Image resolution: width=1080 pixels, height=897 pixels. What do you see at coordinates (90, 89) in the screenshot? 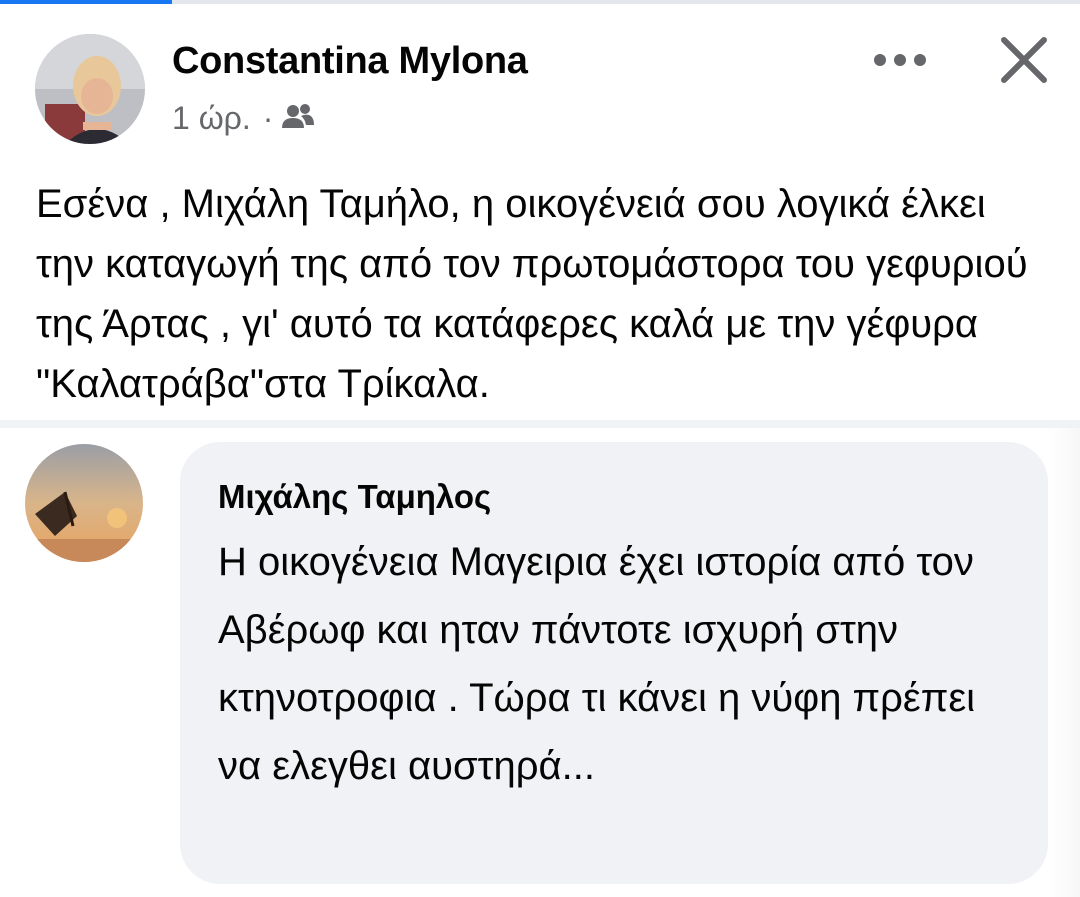
I see `author-avatar` at bounding box center [90, 89].